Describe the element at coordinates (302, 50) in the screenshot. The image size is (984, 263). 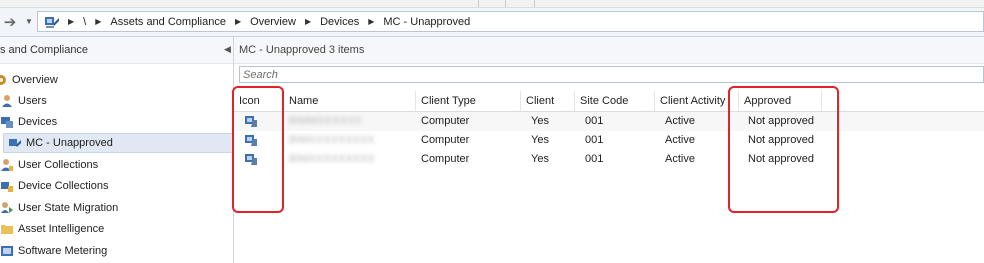
I see `results-title: MC - Unapproved 3 items` at that location.